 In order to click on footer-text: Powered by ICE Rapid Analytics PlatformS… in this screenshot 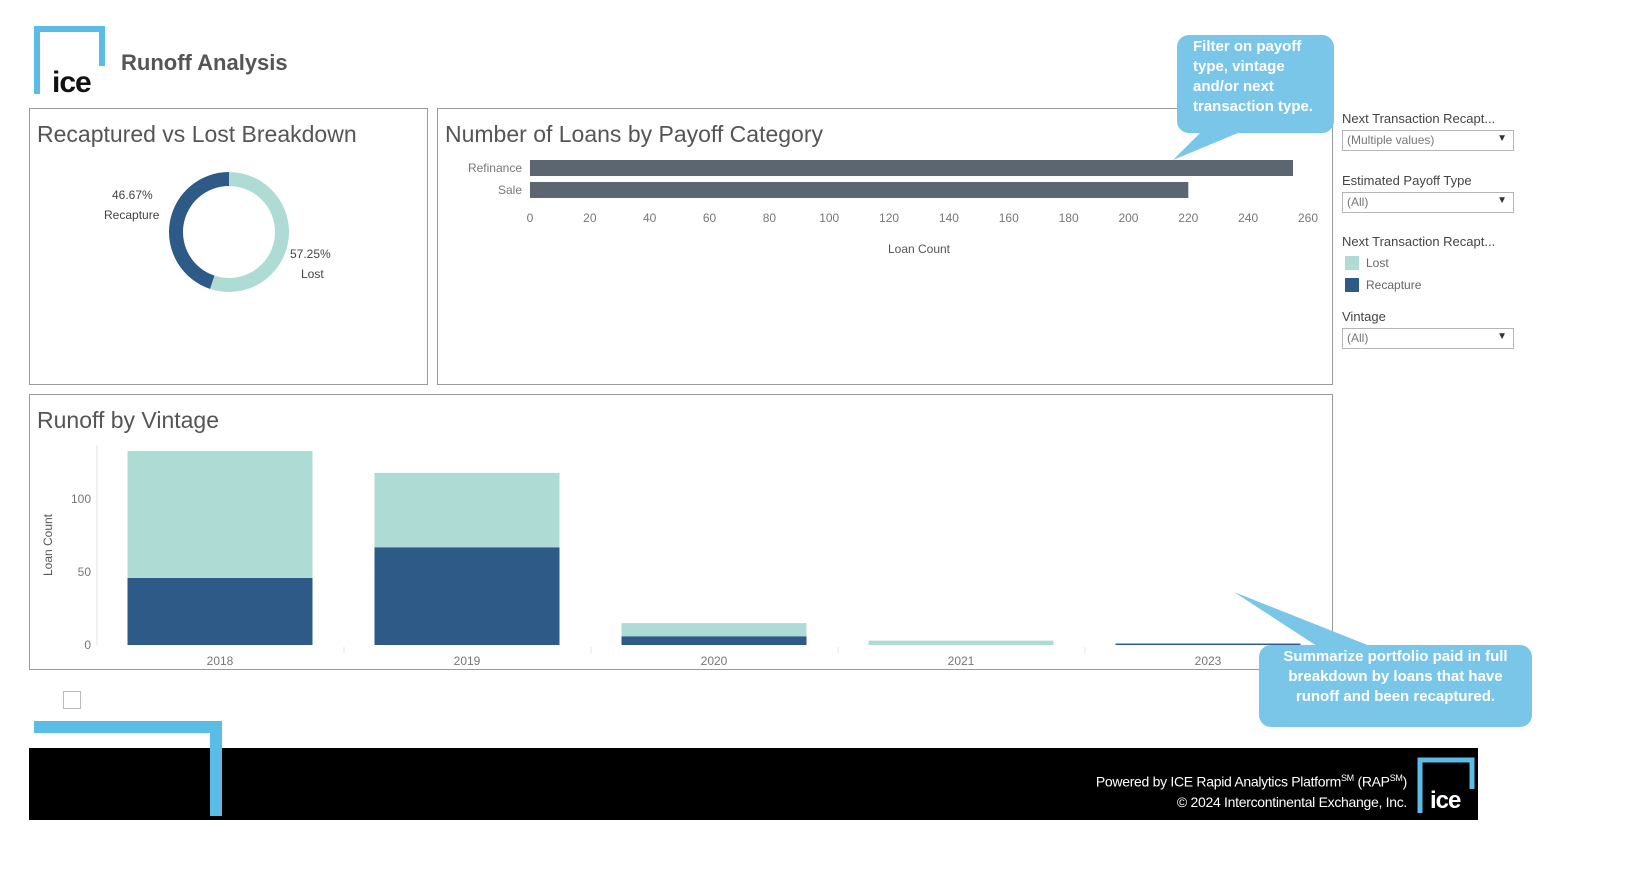, I will do `click(1193, 790)`.